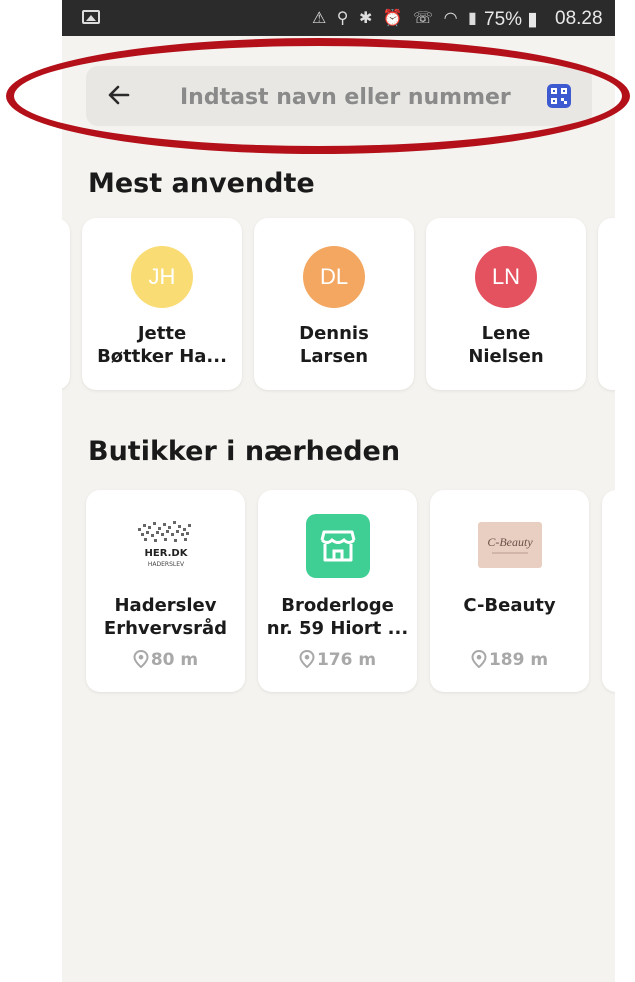 The image size is (635, 982). I want to click on contact-name: Lene Nielsen, so click(506, 345).